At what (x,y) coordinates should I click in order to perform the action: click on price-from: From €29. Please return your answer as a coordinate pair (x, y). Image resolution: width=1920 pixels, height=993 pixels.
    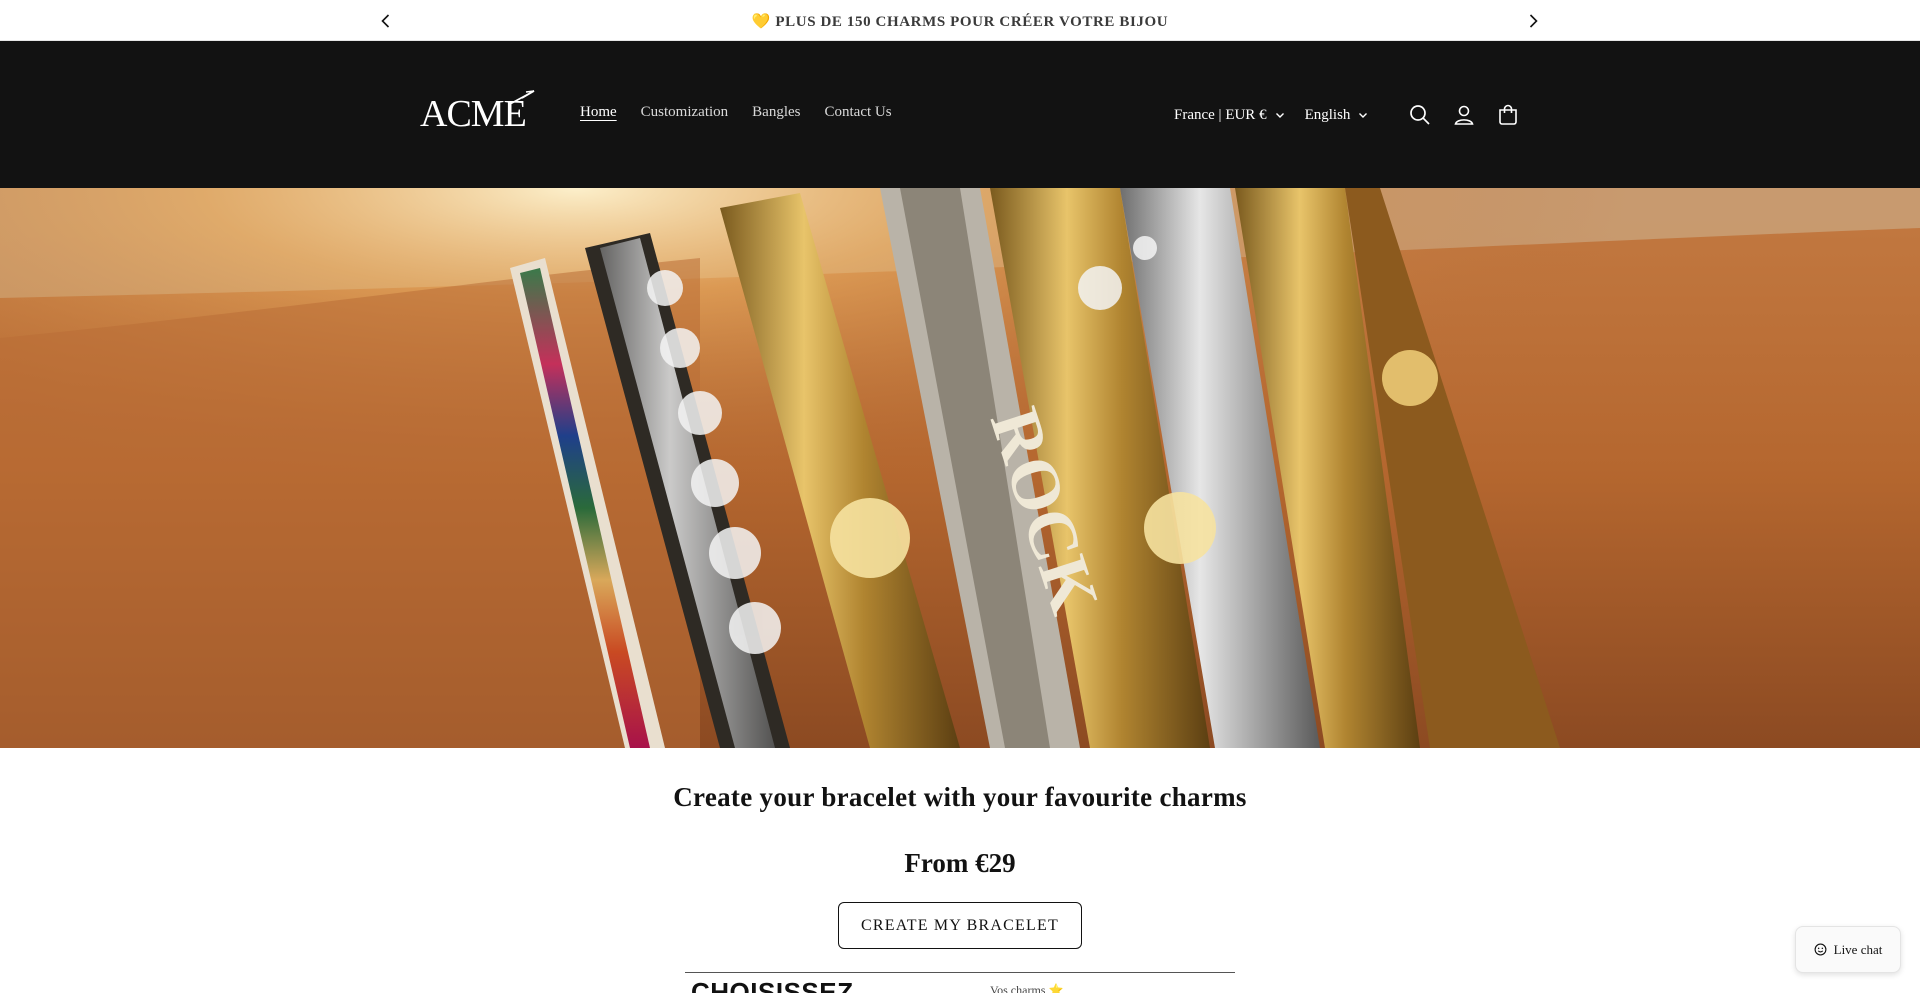
    Looking at the image, I should click on (960, 863).